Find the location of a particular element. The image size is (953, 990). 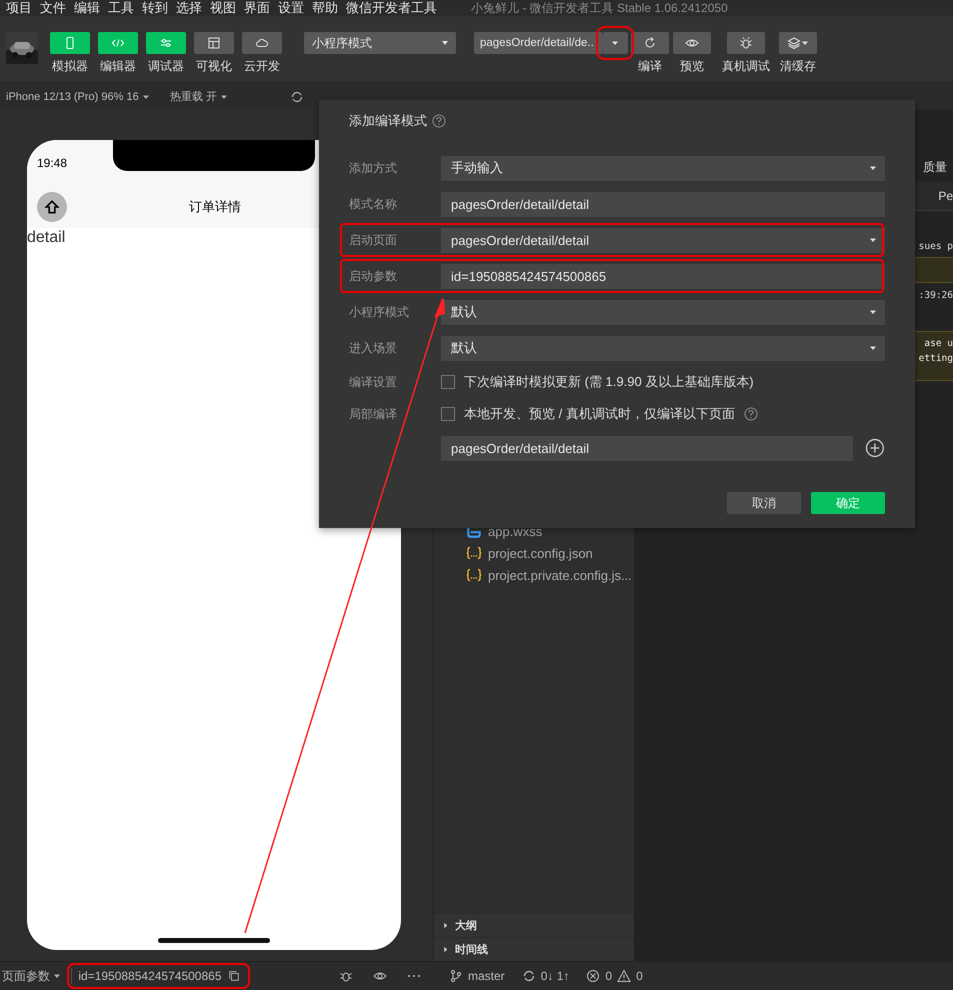

menu-item: 微信开发者工具 is located at coordinates (391, 8).